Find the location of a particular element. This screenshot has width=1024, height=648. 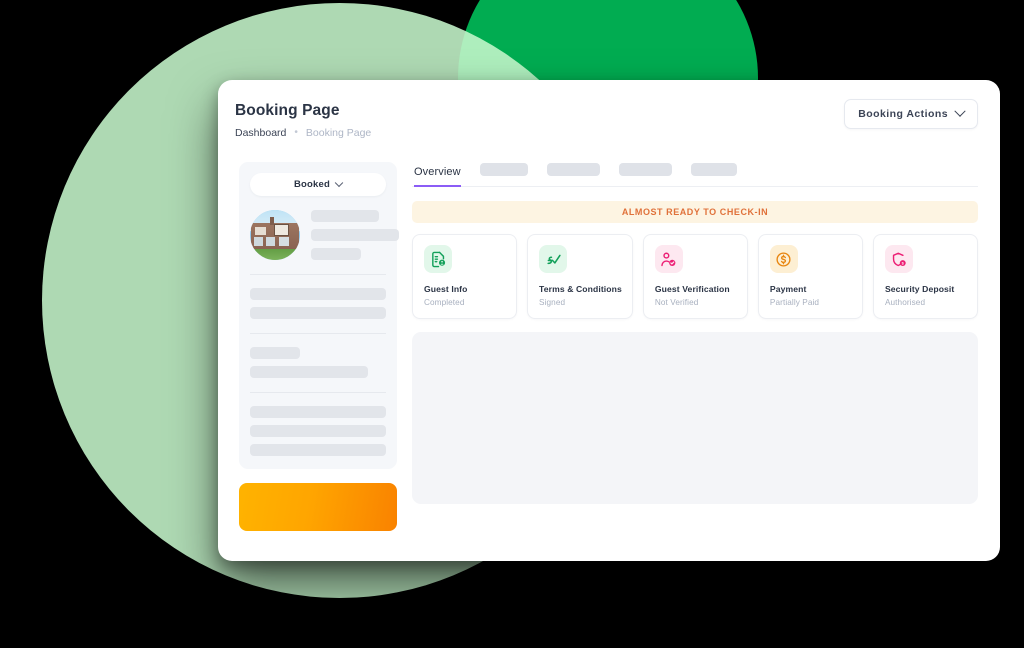

dollar-coin-icon is located at coordinates (783, 259).